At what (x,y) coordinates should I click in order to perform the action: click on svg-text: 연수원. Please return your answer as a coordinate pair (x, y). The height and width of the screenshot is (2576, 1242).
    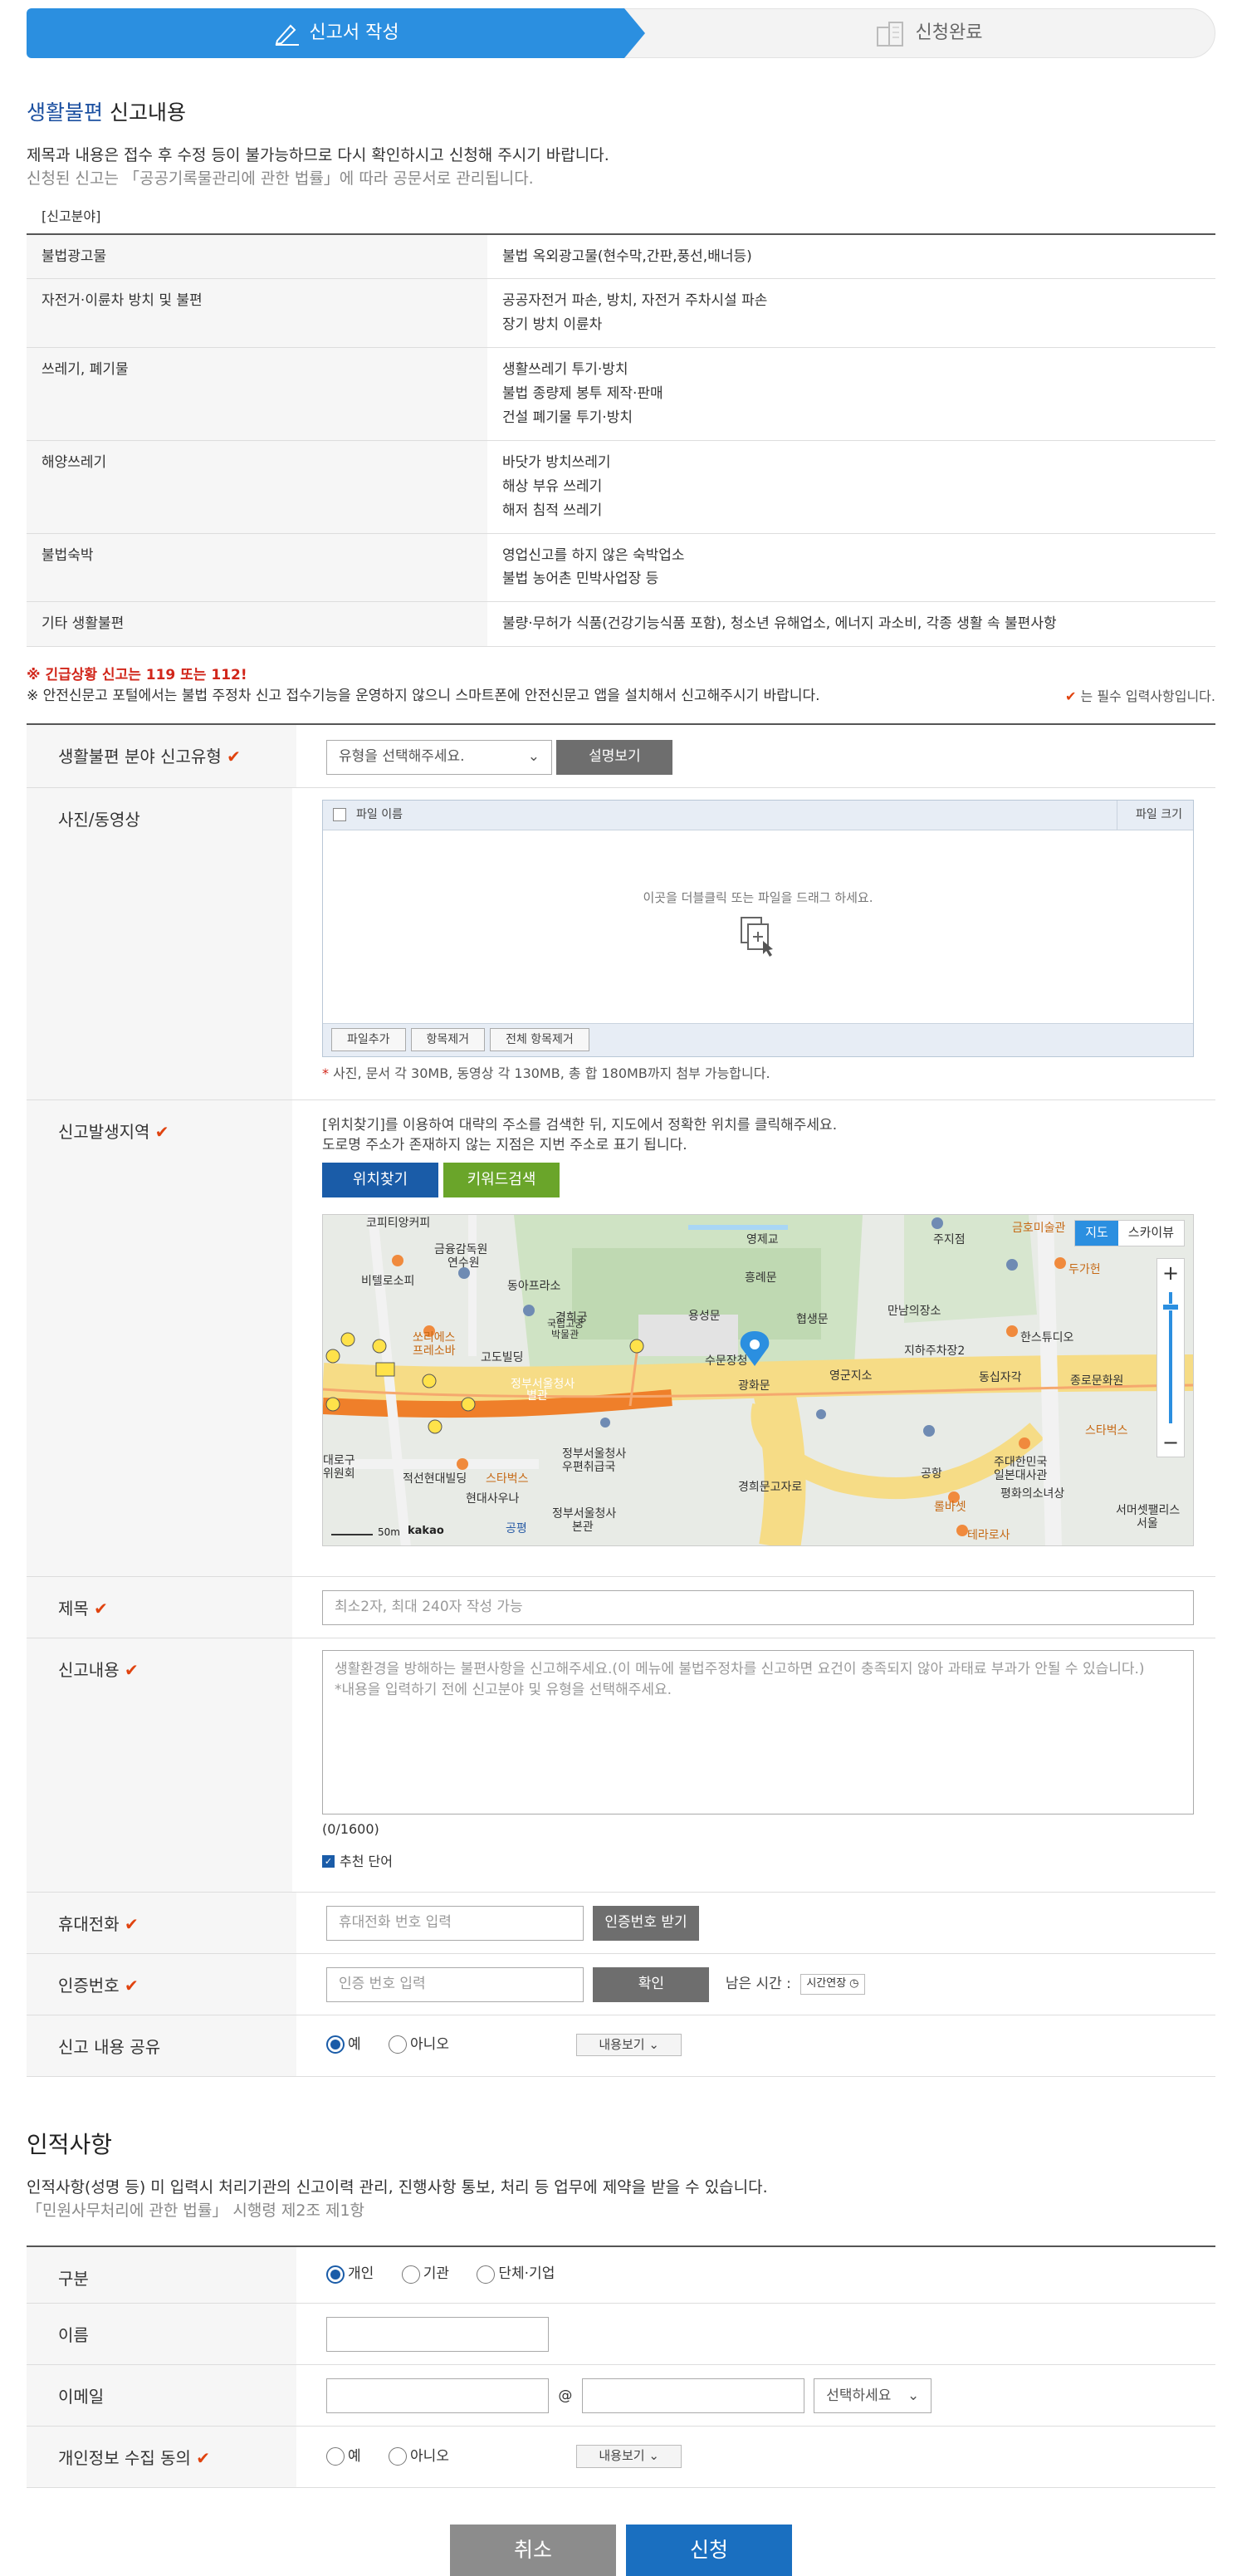
    Looking at the image, I should click on (463, 1263).